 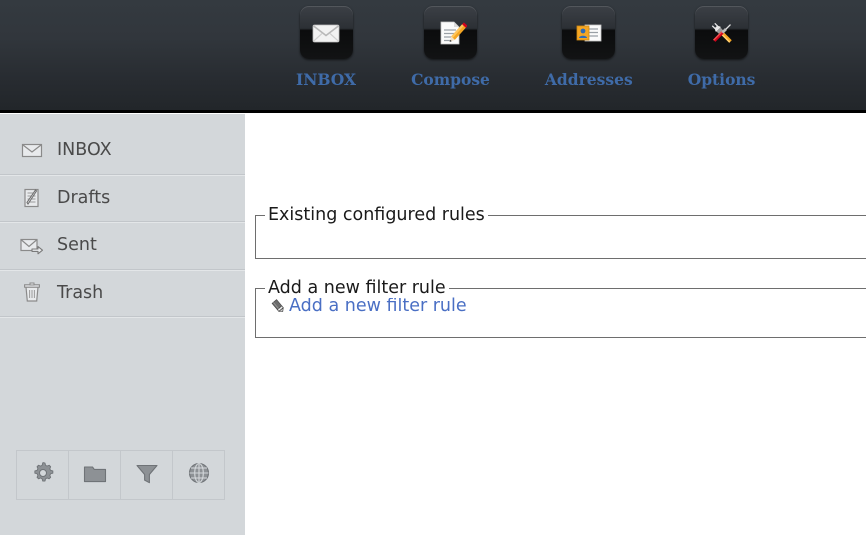 I want to click on add-new-filter-rule-link: Add a new filter rule, so click(x=368, y=306).